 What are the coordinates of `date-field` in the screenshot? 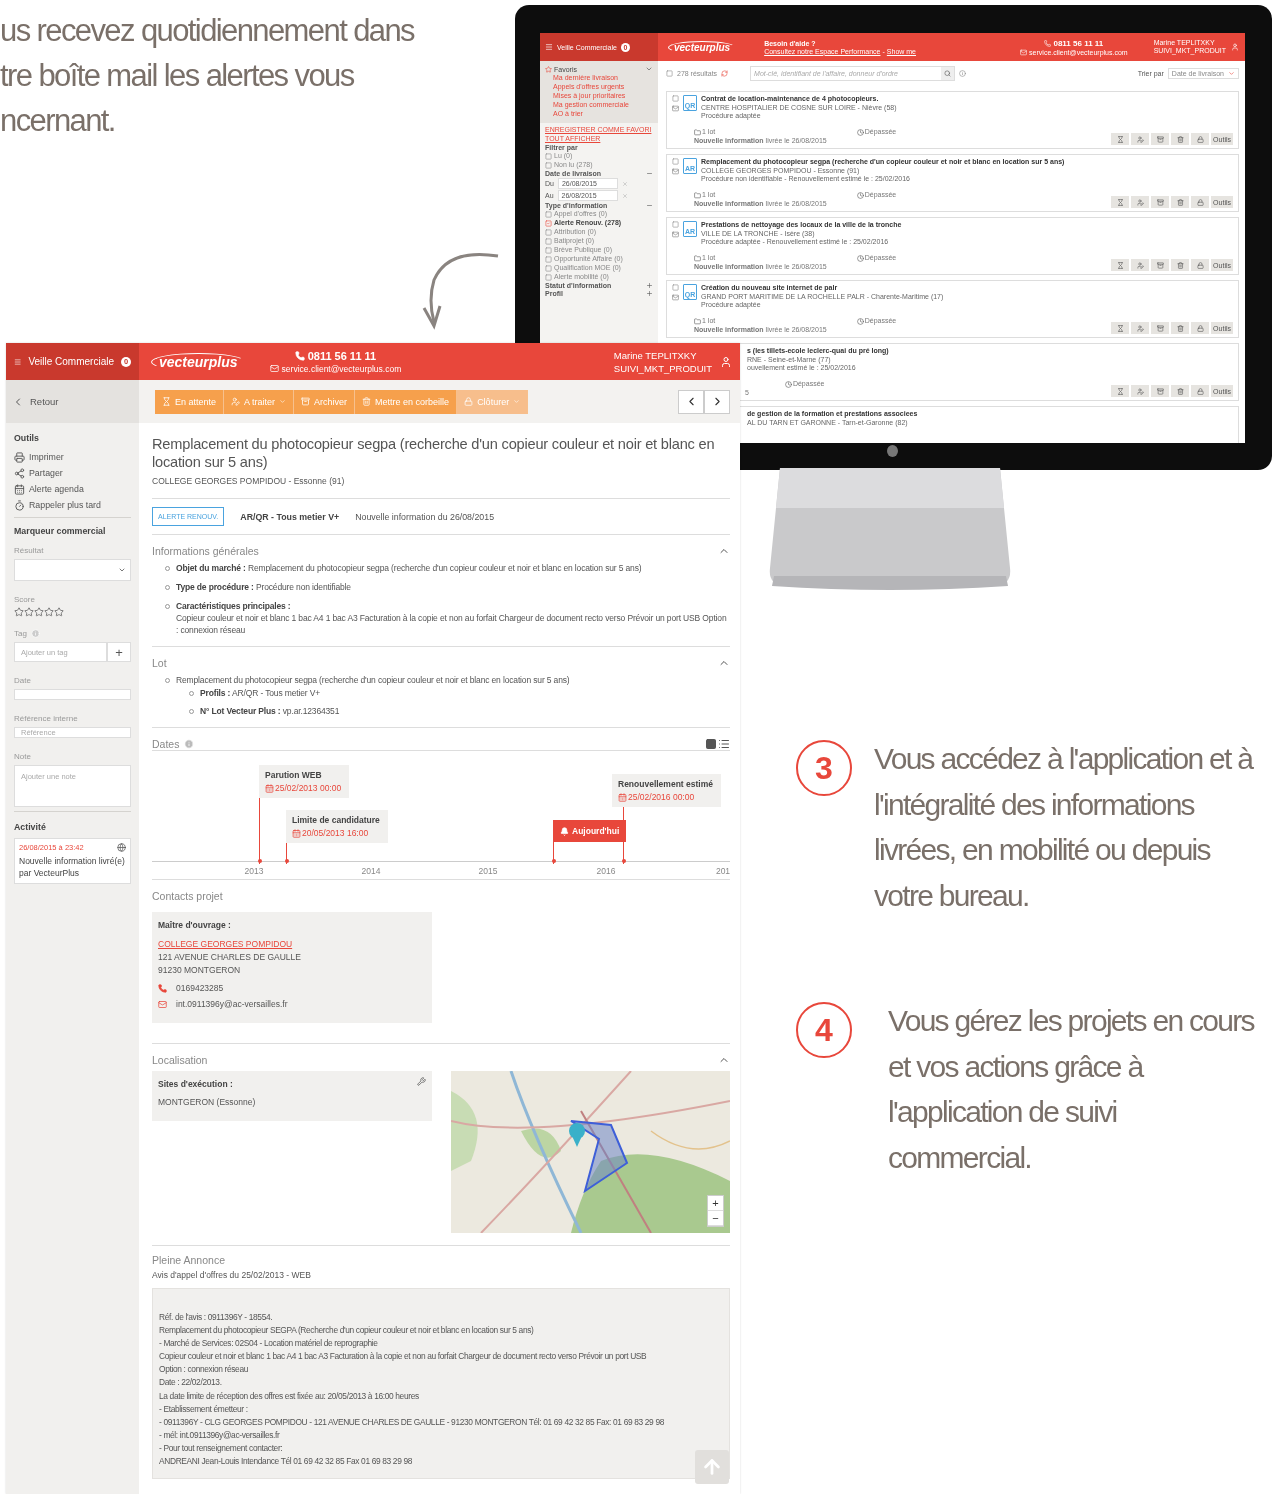 It's located at (72, 694).